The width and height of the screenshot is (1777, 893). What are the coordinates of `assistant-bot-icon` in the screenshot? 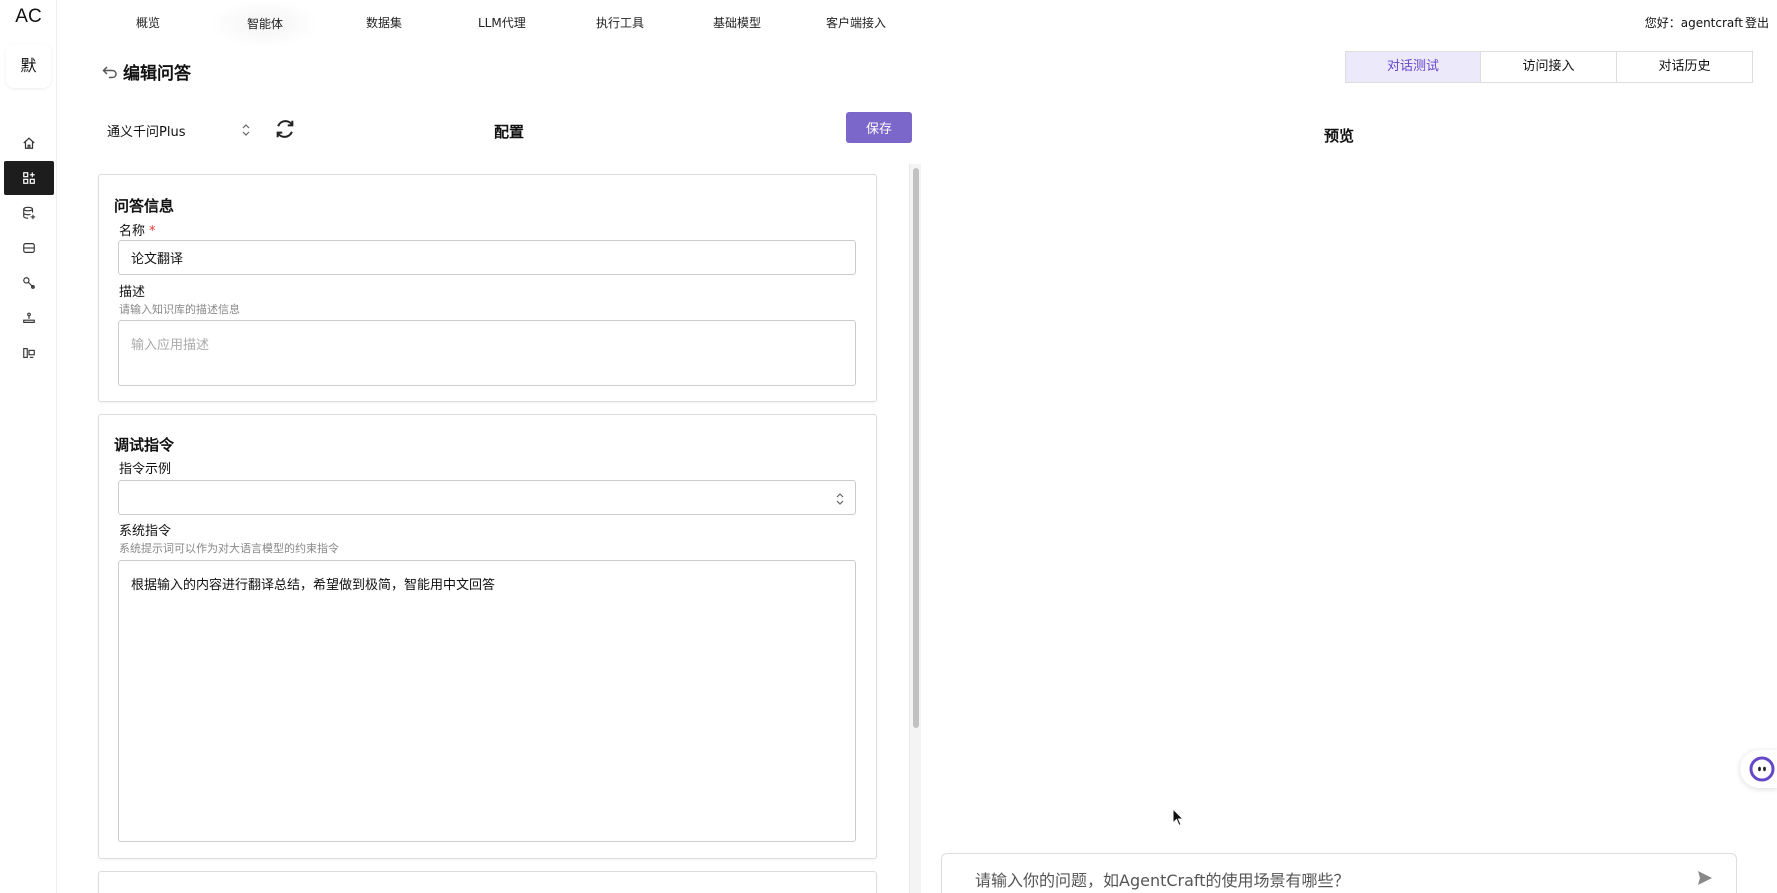 It's located at (1762, 769).